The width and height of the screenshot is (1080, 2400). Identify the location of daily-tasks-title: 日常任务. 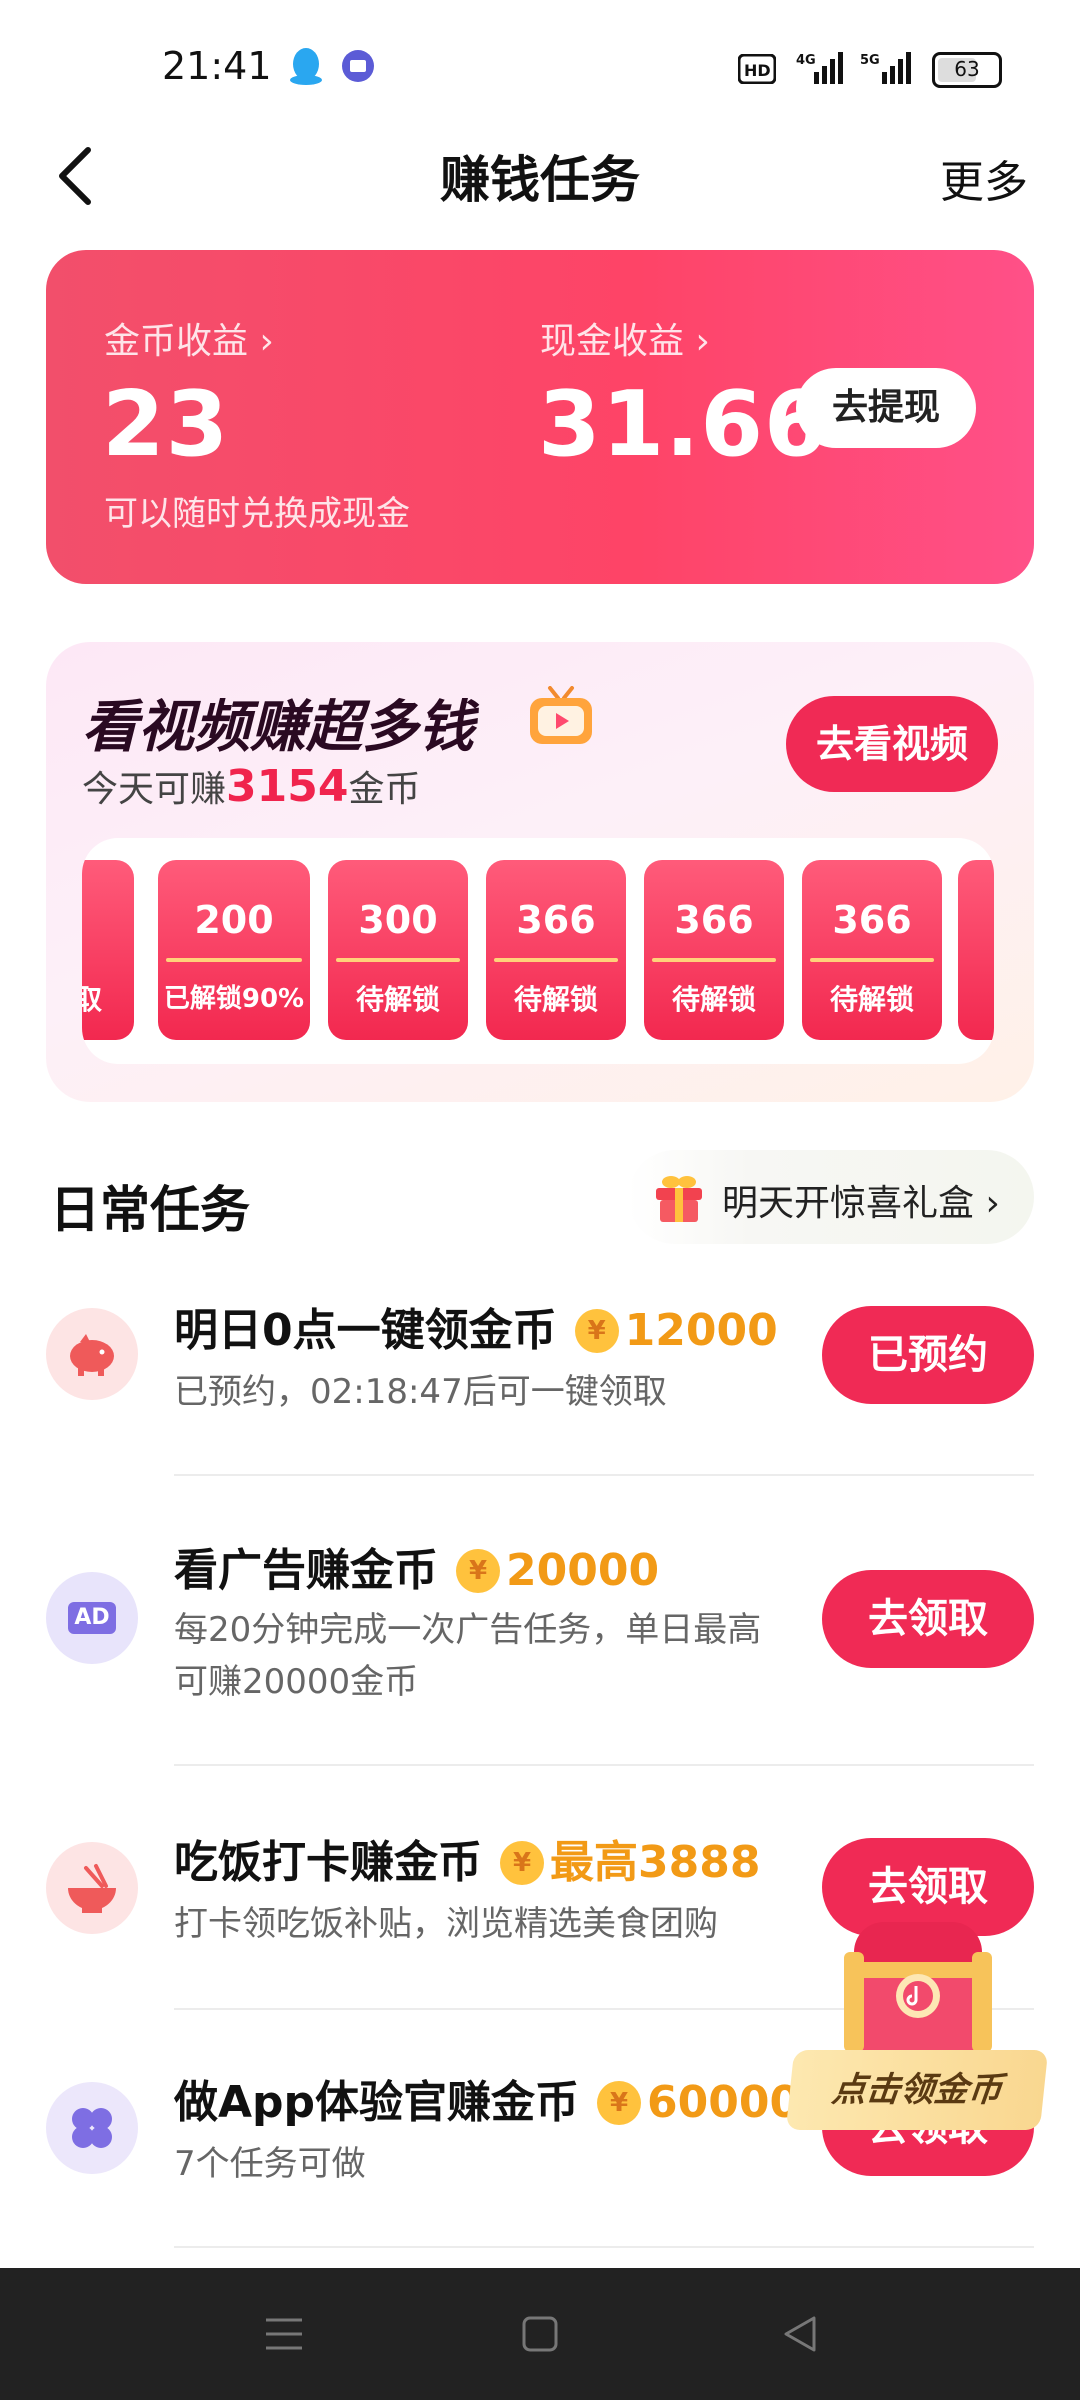
(150, 1210).